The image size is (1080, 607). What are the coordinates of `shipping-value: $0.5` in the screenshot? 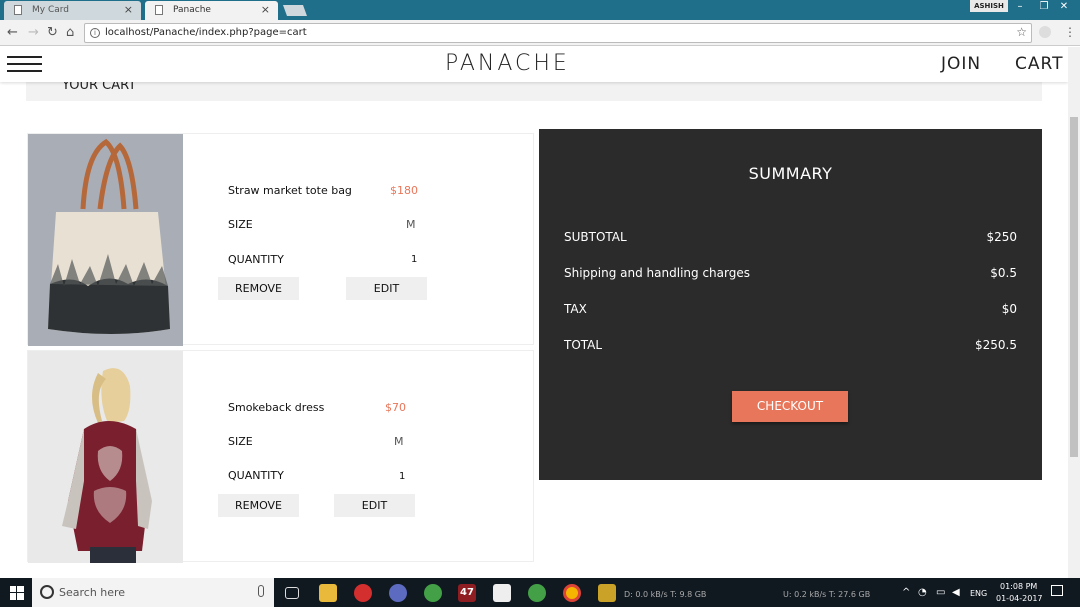 It's located at (1003, 273).